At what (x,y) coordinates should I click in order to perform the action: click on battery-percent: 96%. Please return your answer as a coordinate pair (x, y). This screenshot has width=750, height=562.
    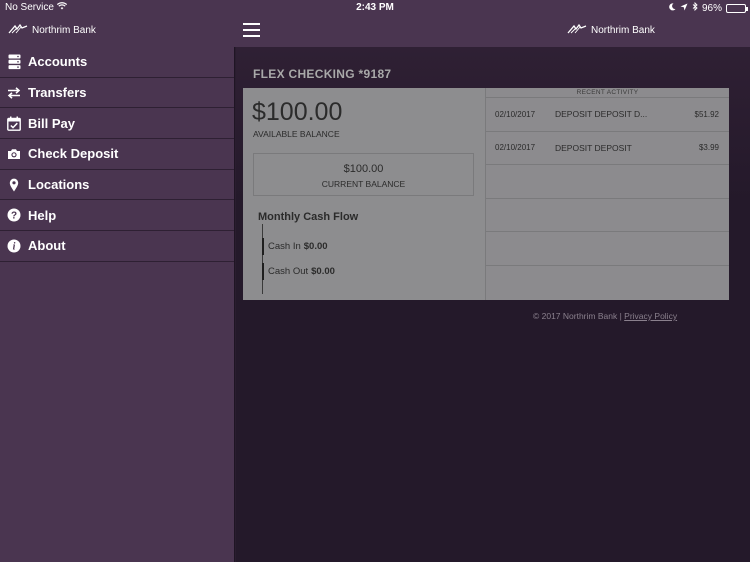
    Looking at the image, I should click on (711, 8).